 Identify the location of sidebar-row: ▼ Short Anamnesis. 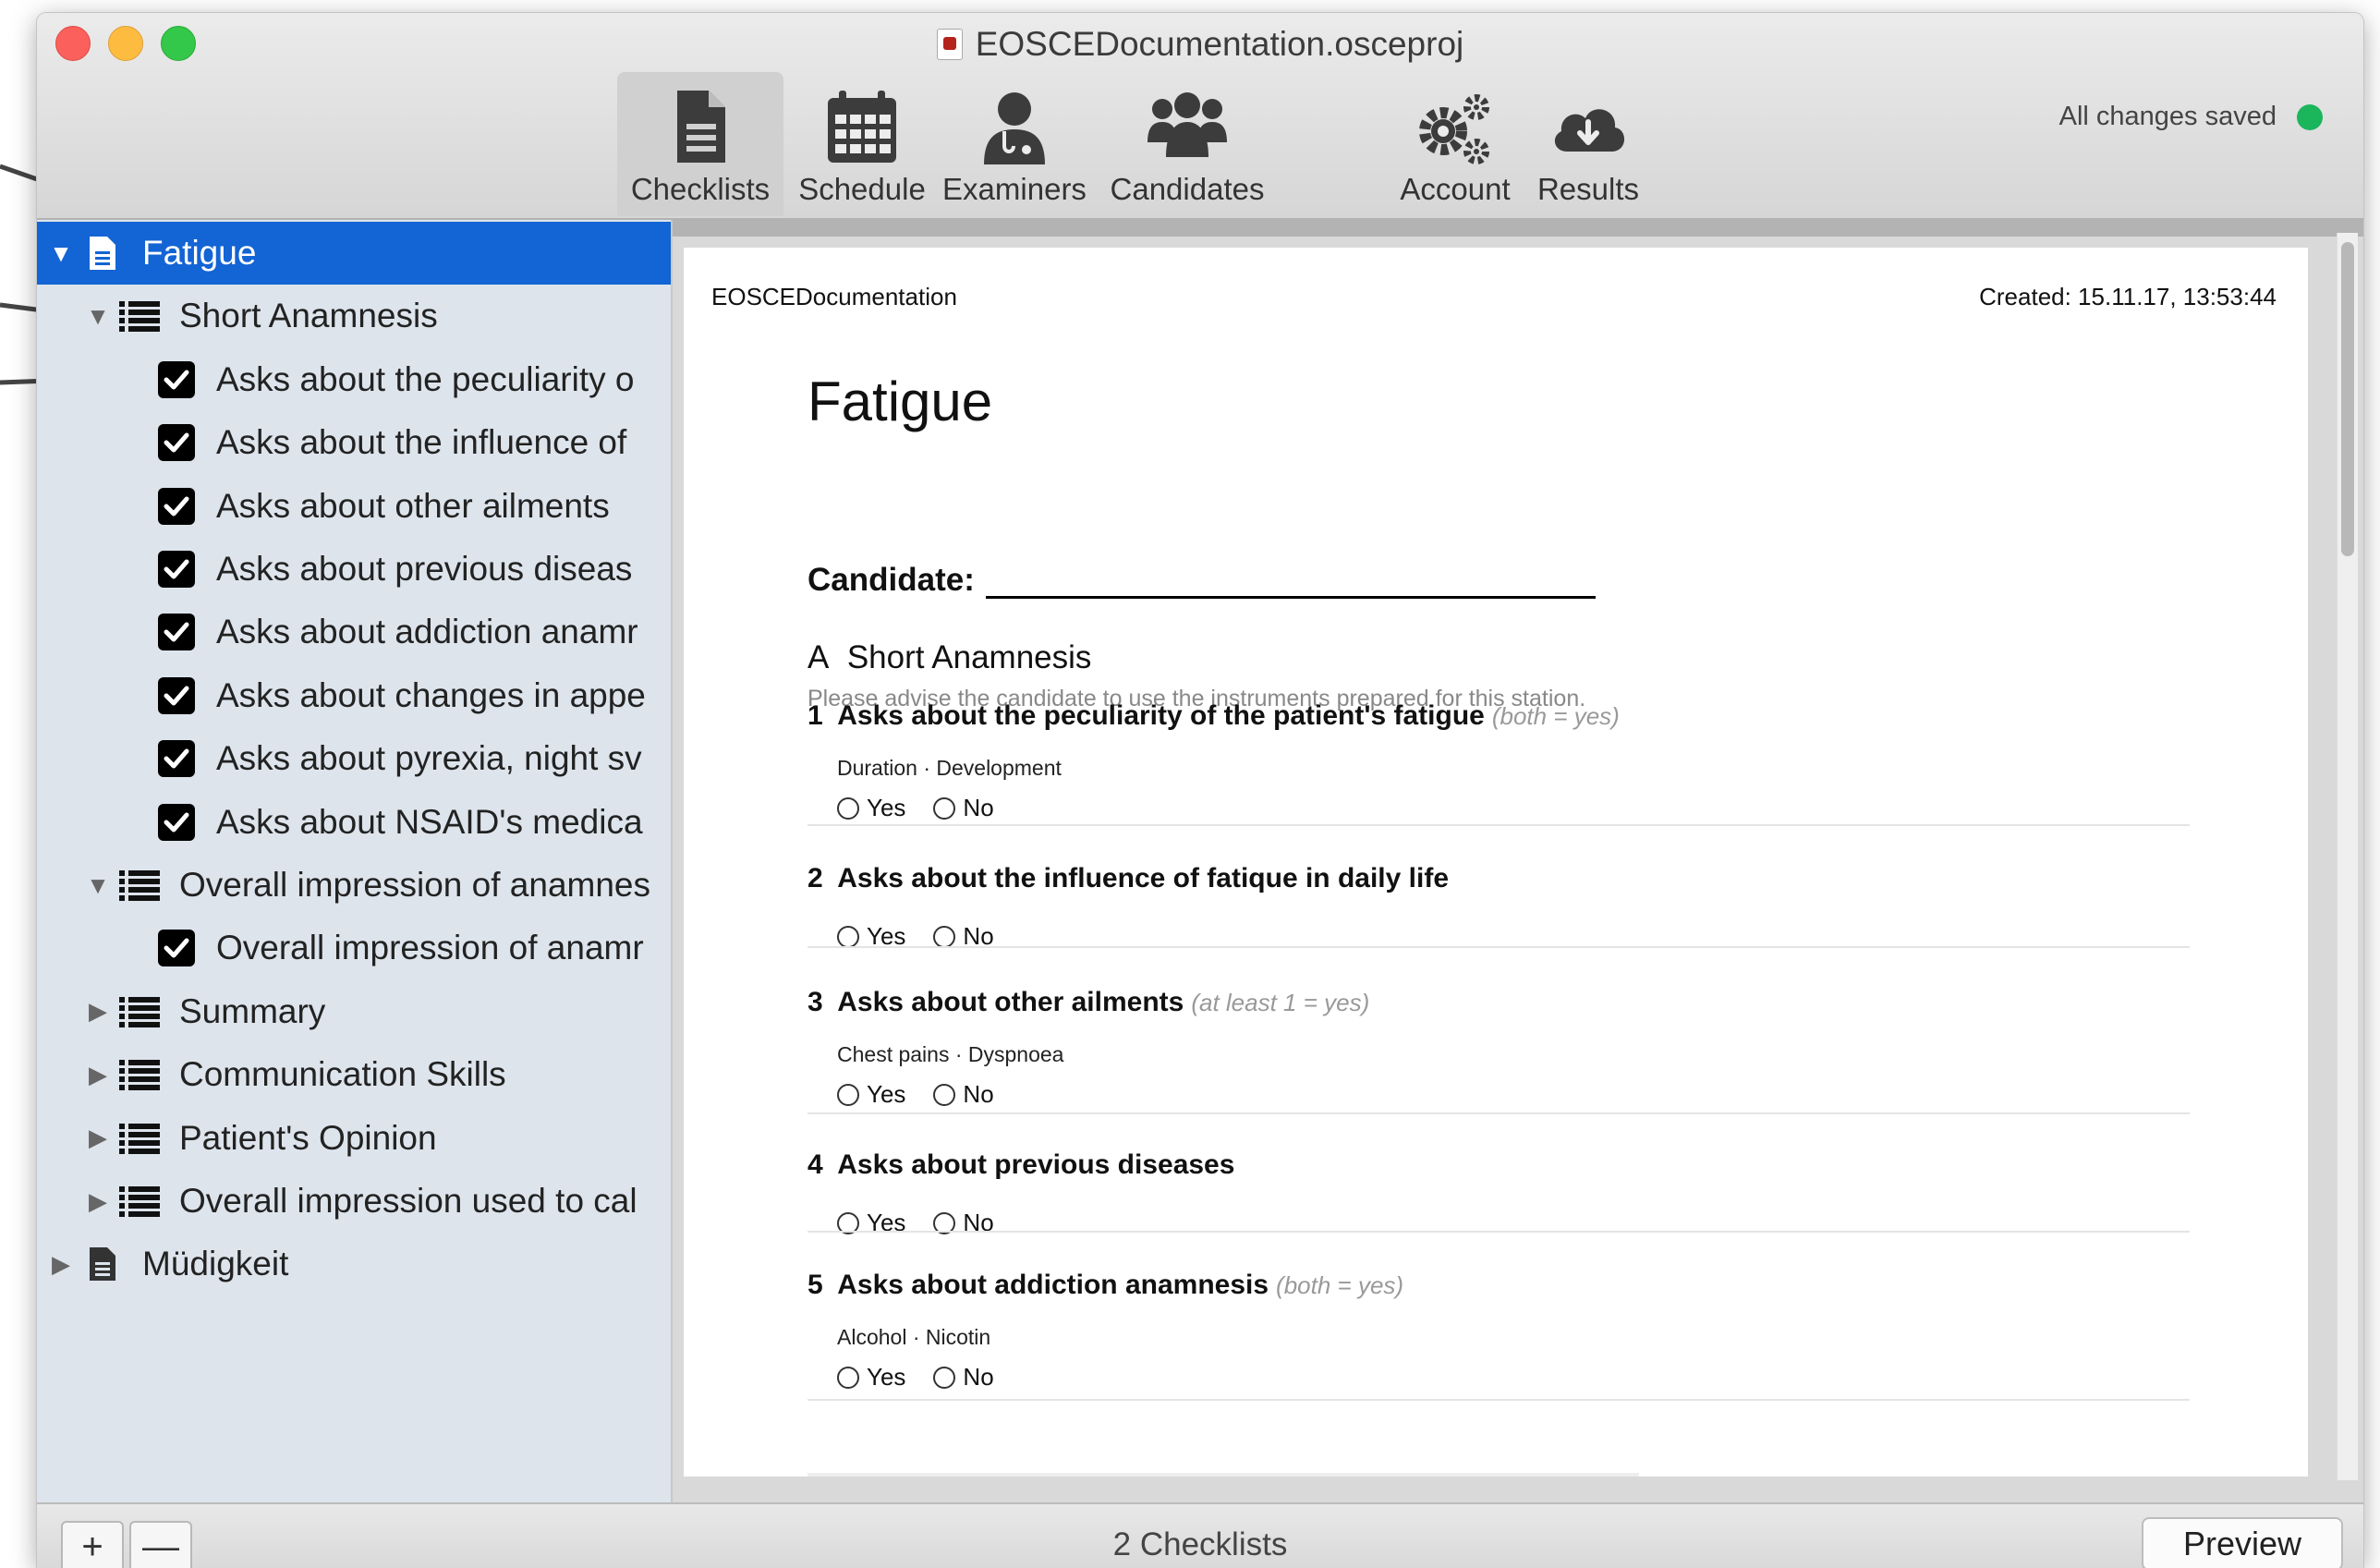
(354, 316).